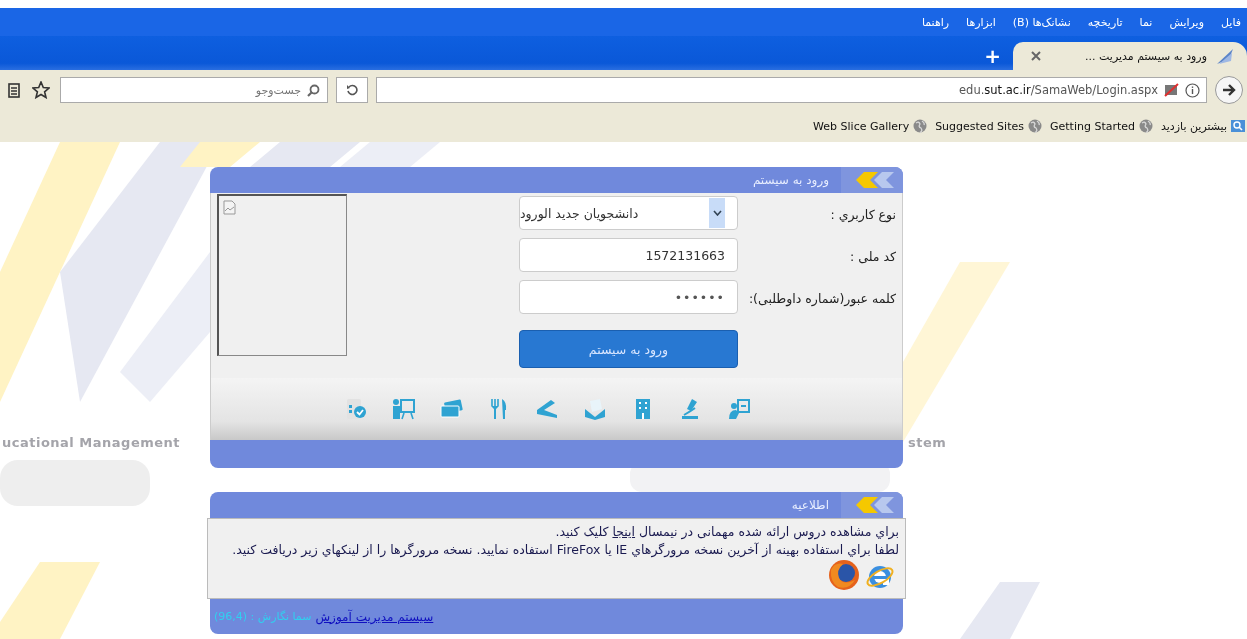 The image size is (1247, 639). Describe the element at coordinates (565, 549) in the screenshot. I see `notice-text: لطفا براي استفاده بهينه از آخرين نسخه مرورگرهاي IE يا FireFox استفاده نماييد. نسخه مرورگرها را از لينکهاي زير دريافت کنيد.` at that location.